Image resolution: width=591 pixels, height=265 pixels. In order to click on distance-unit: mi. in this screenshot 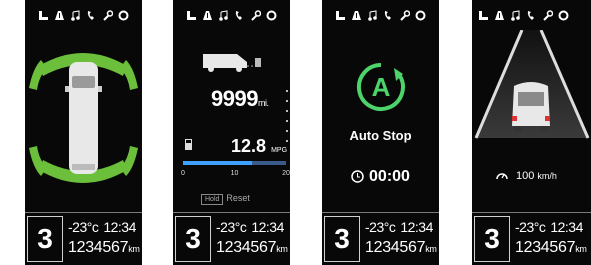, I will do `click(263, 103)`.